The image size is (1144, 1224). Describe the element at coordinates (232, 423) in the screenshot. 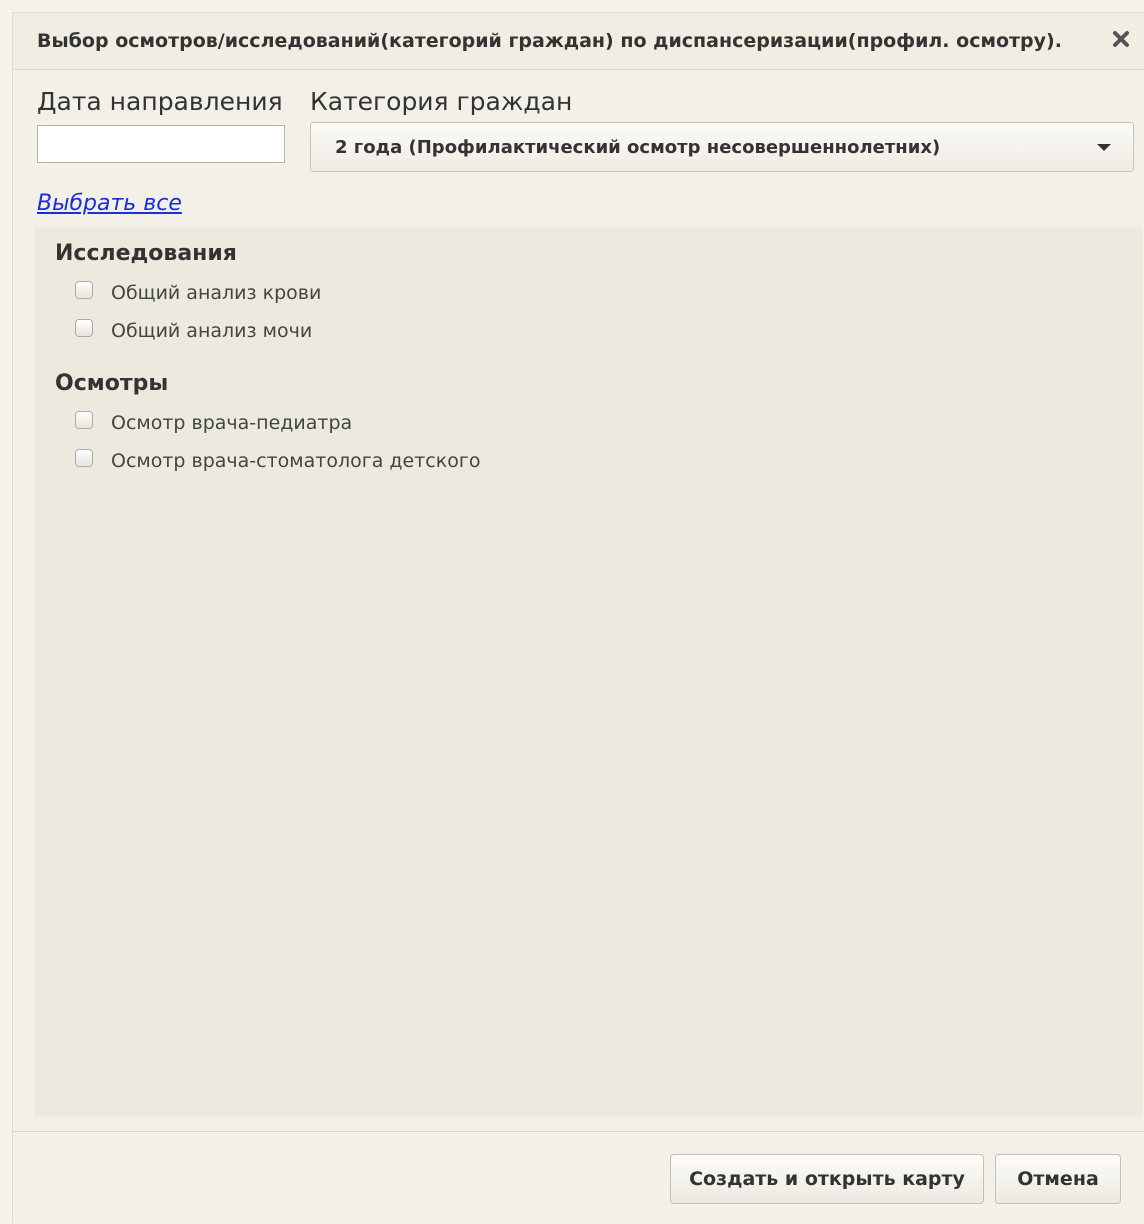

I see `checkbox-label: Осмотр врача-педиатра` at that location.